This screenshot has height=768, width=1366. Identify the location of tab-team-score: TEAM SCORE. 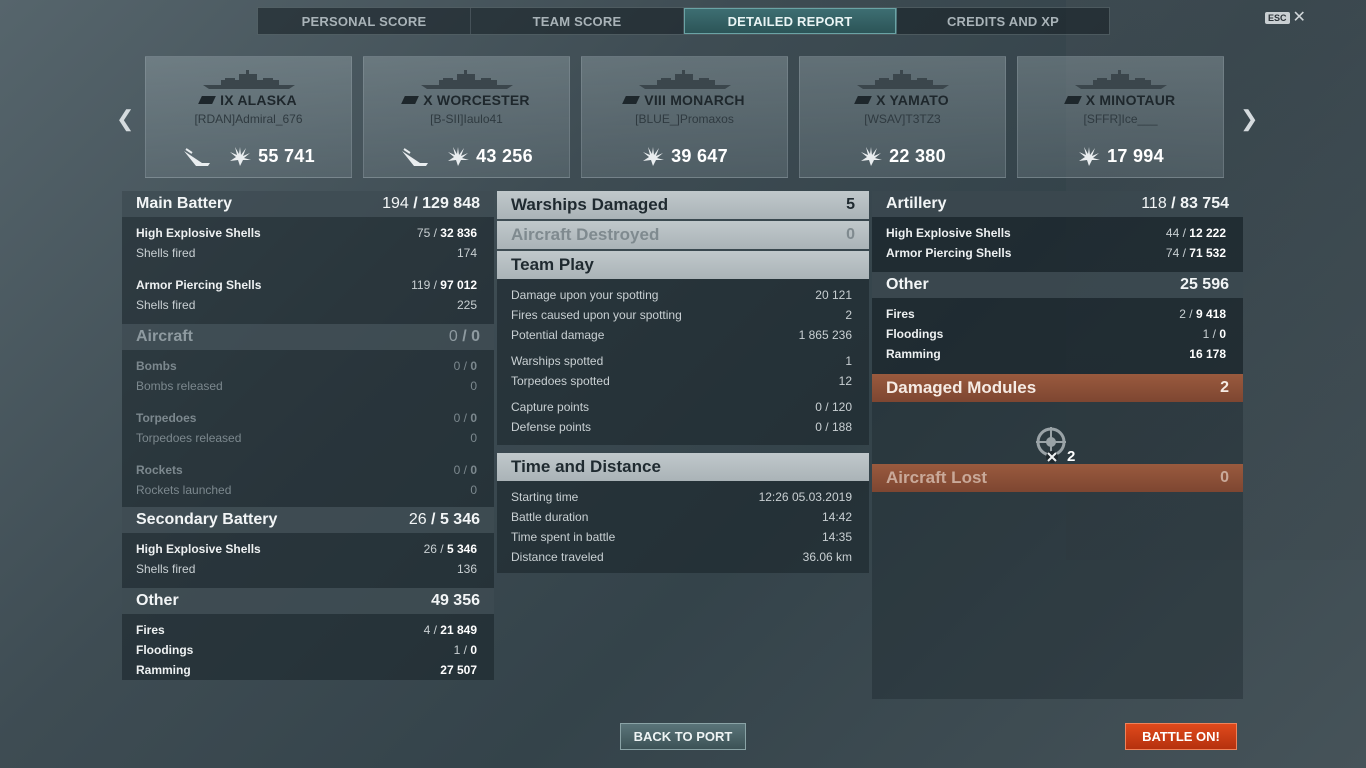
(577, 21).